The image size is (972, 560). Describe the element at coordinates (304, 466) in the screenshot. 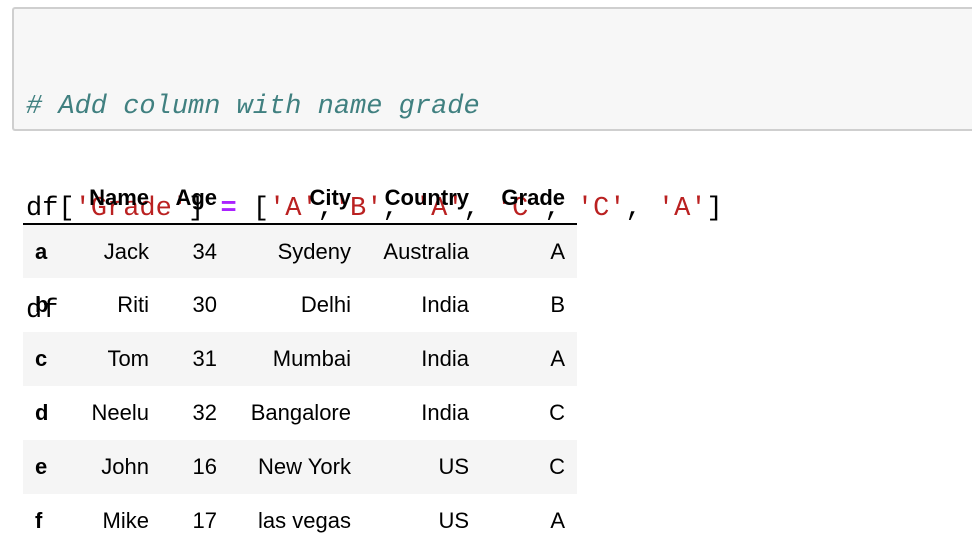

I see `cell-city: New York` at that location.